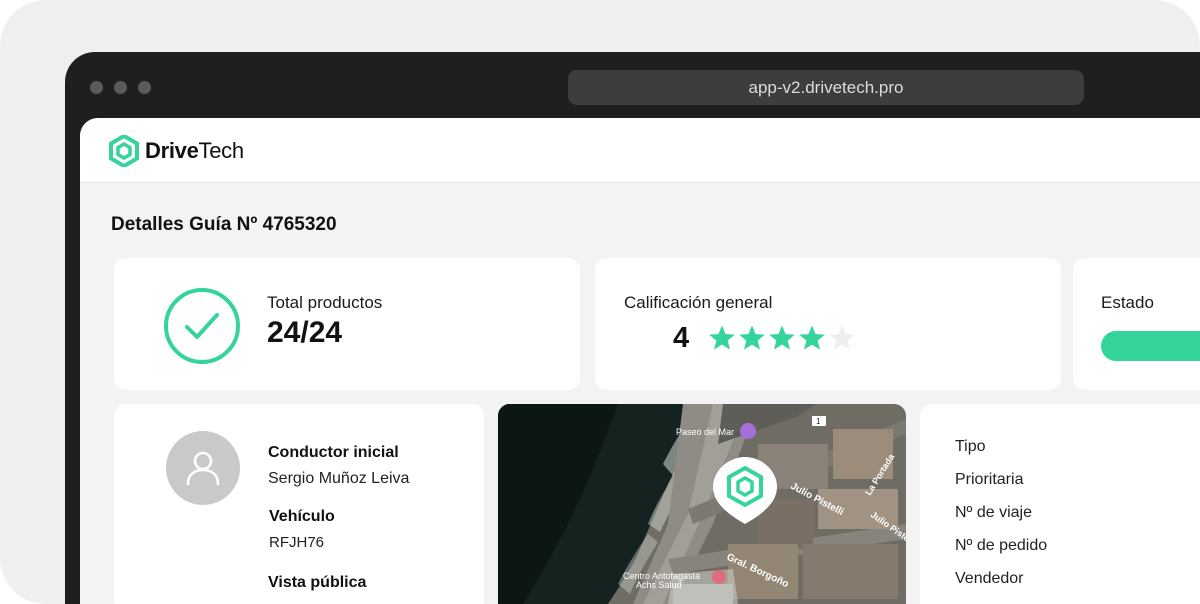 The width and height of the screenshot is (1200, 604). What do you see at coordinates (339, 478) in the screenshot?
I see `initial-driver-value: Sergio Muñoz Leiva` at bounding box center [339, 478].